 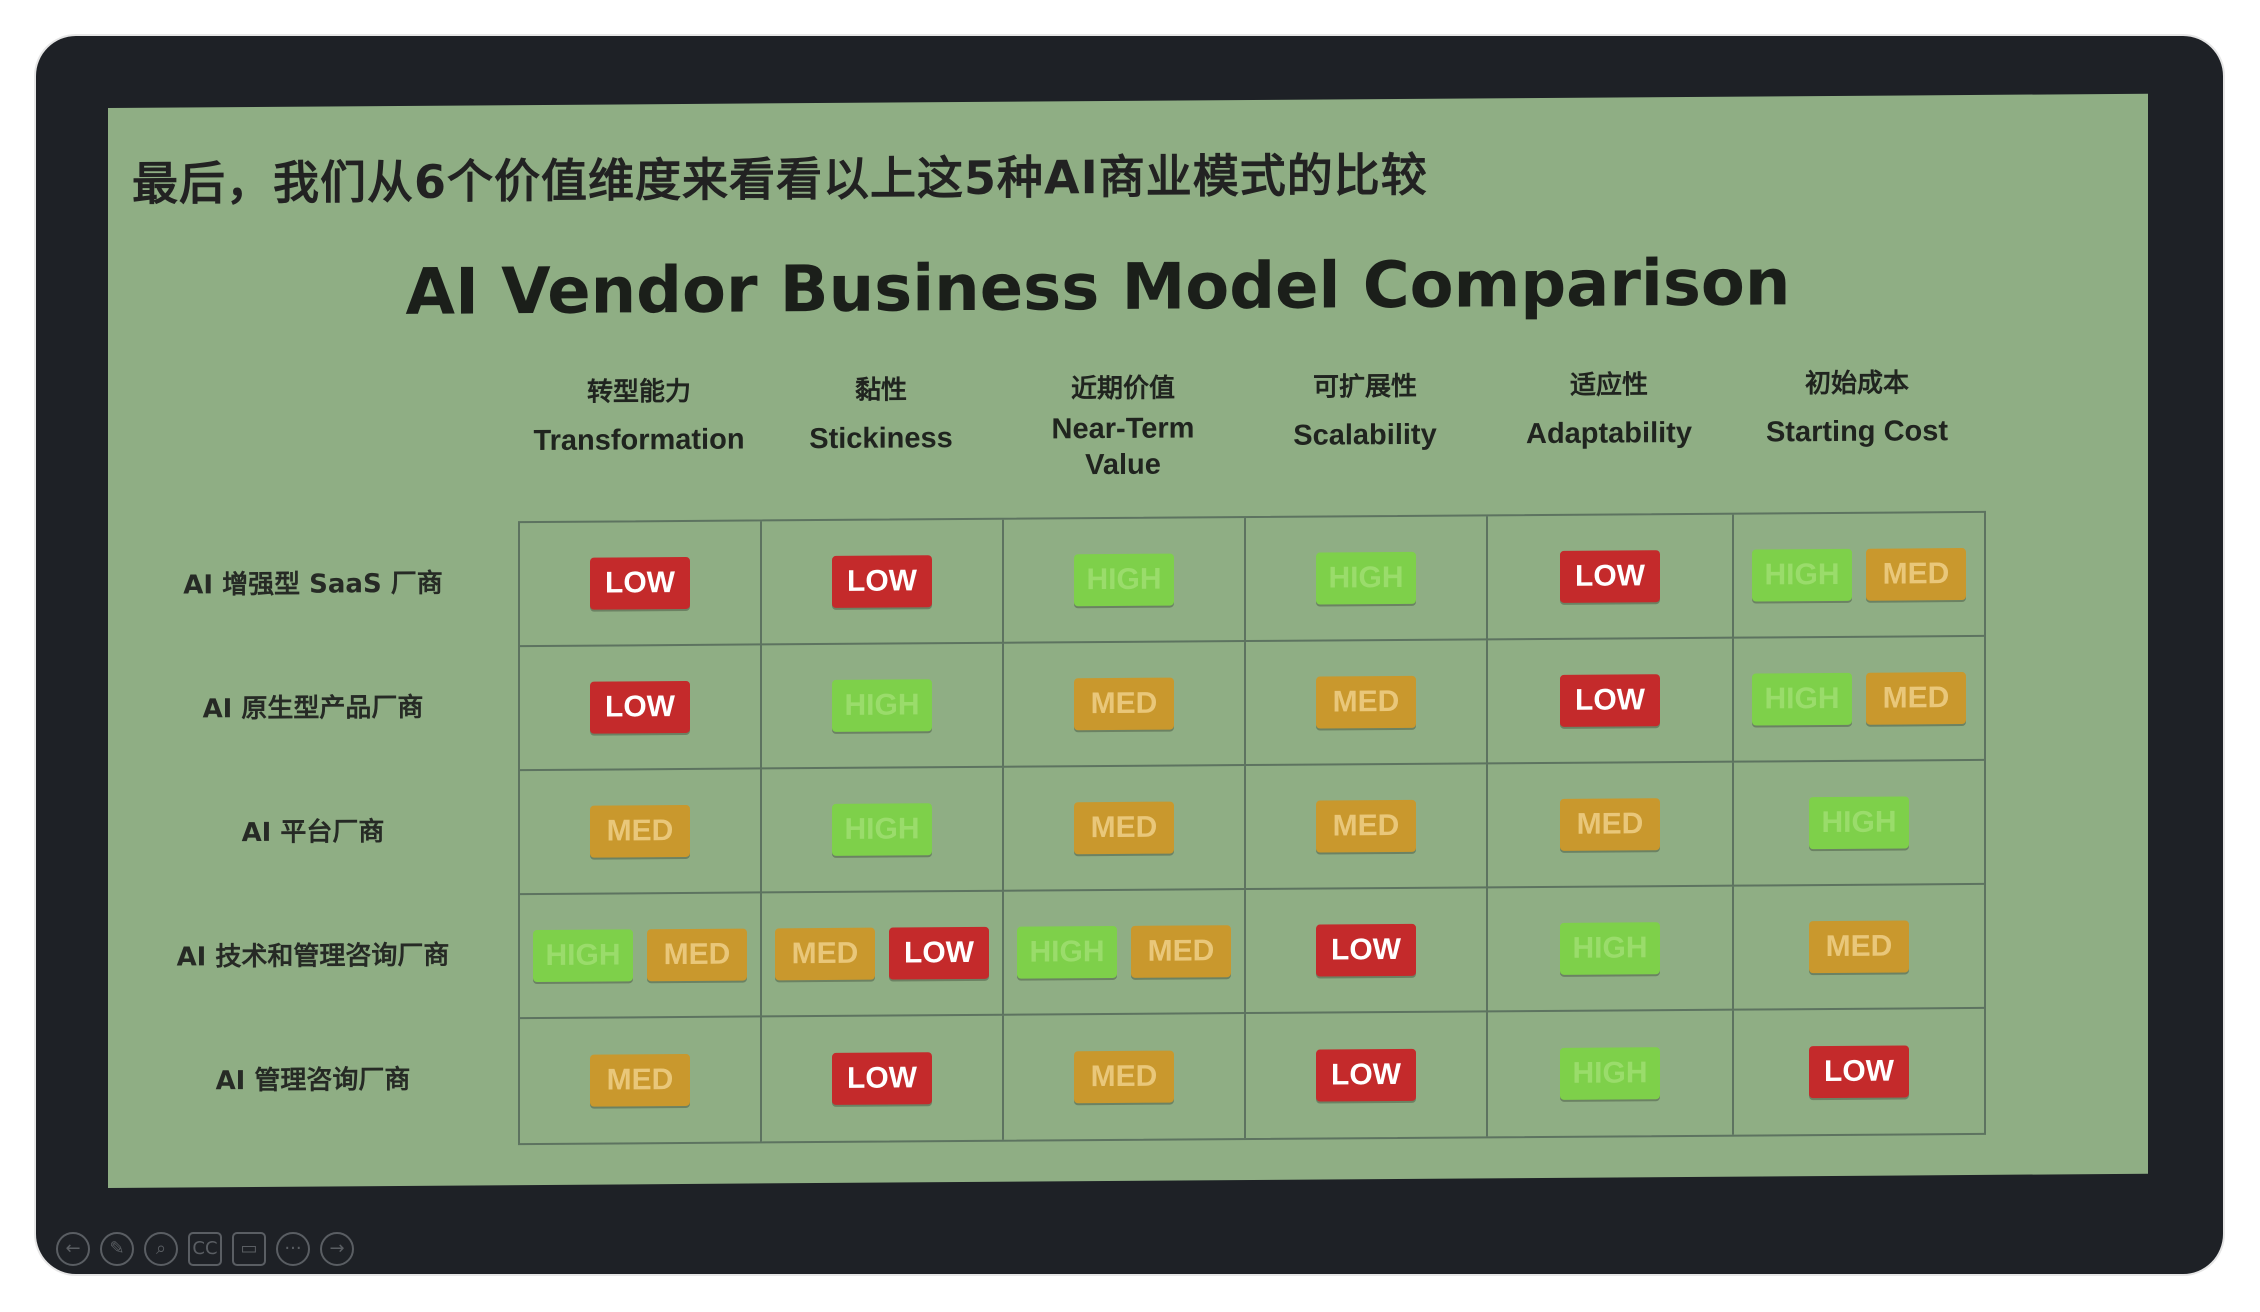 What do you see at coordinates (1857, 432) in the screenshot?
I see `column-header-en: Starting Cost` at bounding box center [1857, 432].